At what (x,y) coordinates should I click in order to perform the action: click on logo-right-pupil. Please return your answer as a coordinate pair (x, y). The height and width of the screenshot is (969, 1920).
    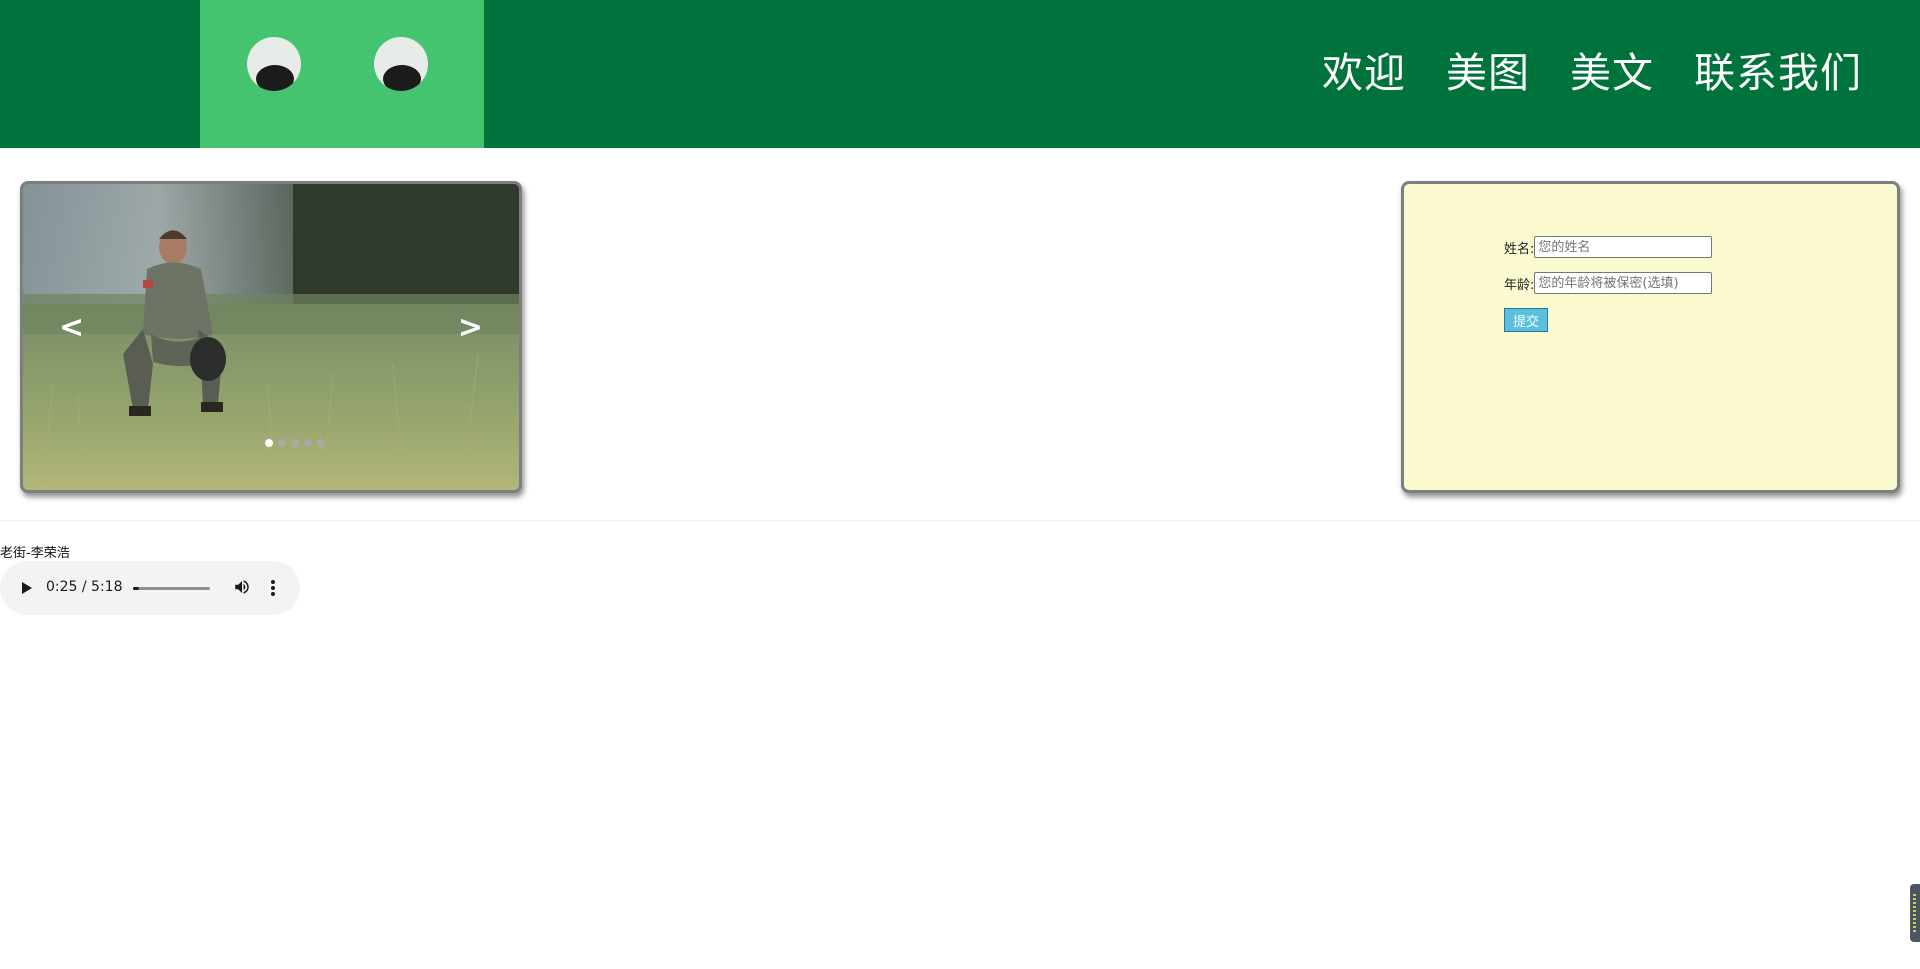
    Looking at the image, I should click on (402, 78).